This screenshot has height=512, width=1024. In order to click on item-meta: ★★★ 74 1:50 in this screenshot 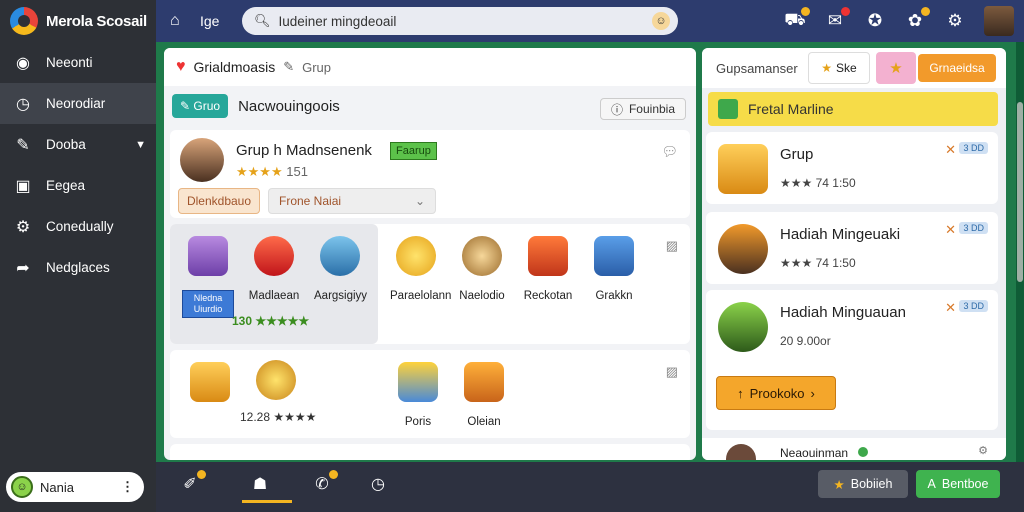, I will do `click(818, 183)`.